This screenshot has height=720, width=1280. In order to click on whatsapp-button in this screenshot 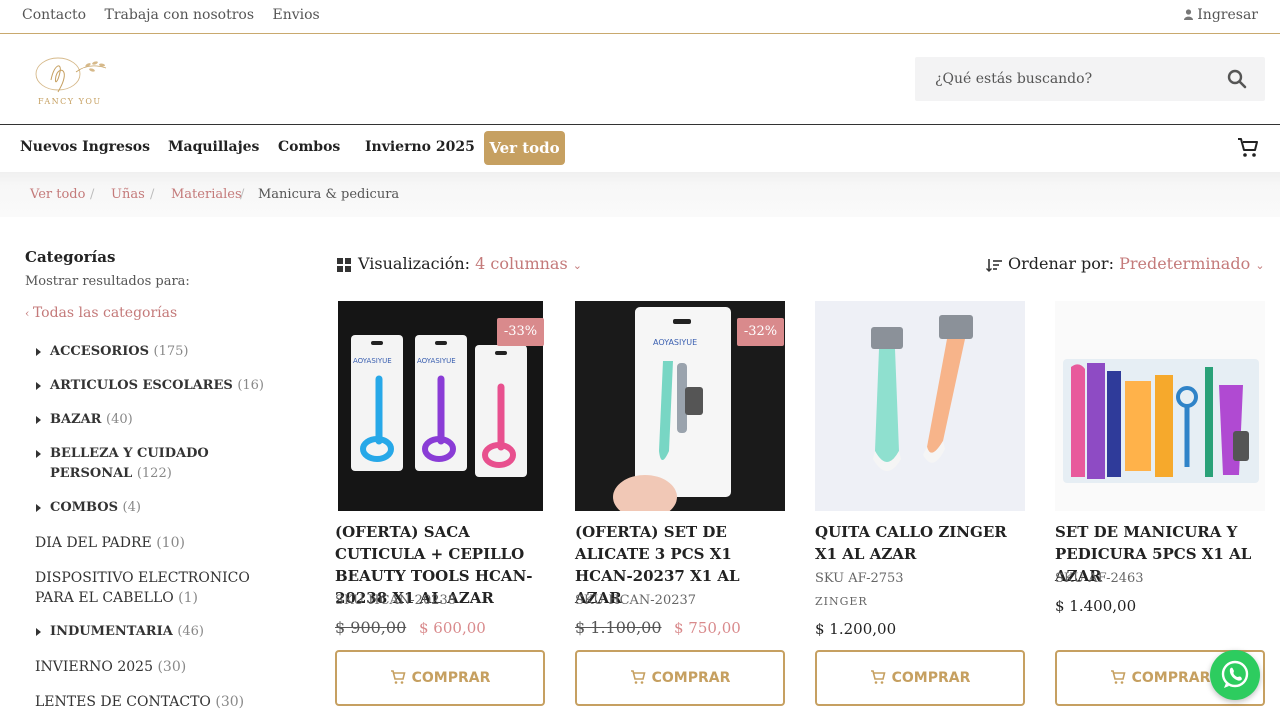, I will do `click(1235, 675)`.